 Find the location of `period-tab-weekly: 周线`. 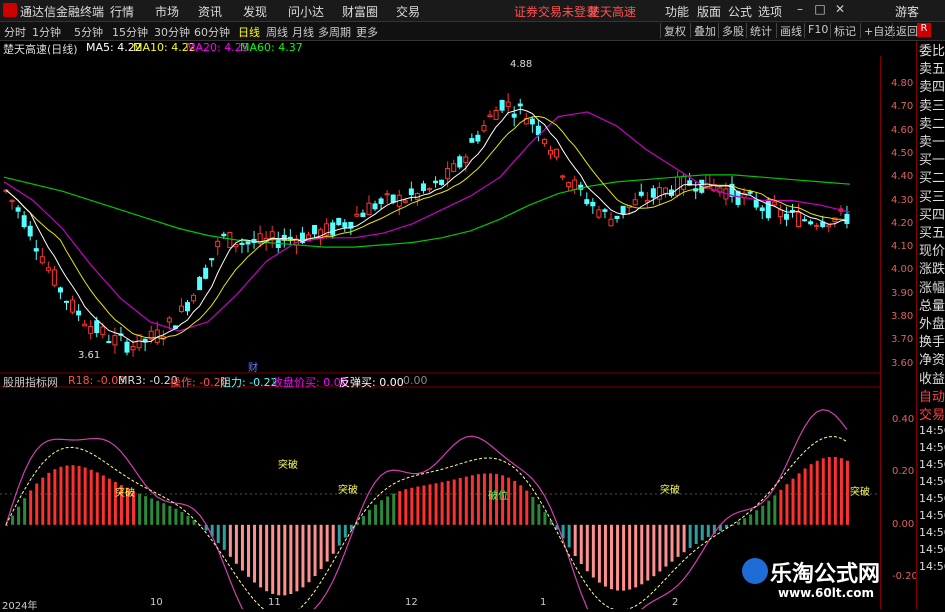

period-tab-weekly: 周线 is located at coordinates (277, 32).